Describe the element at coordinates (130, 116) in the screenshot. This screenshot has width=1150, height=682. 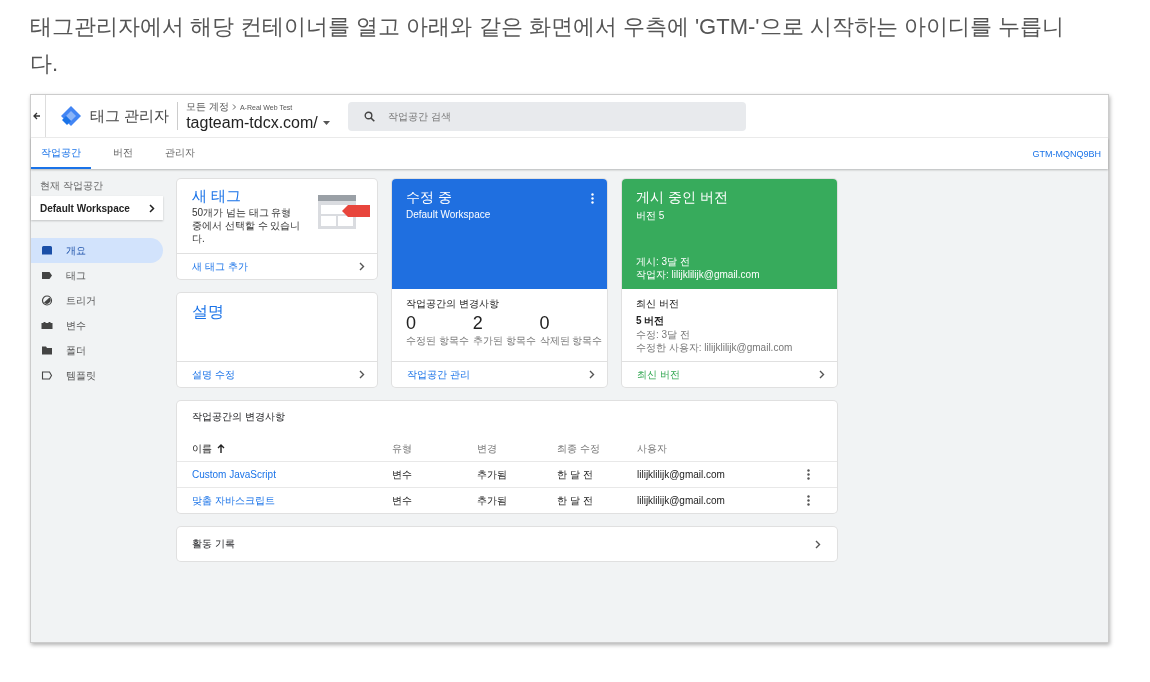
I see `product-title: 태그 관리자` at that location.